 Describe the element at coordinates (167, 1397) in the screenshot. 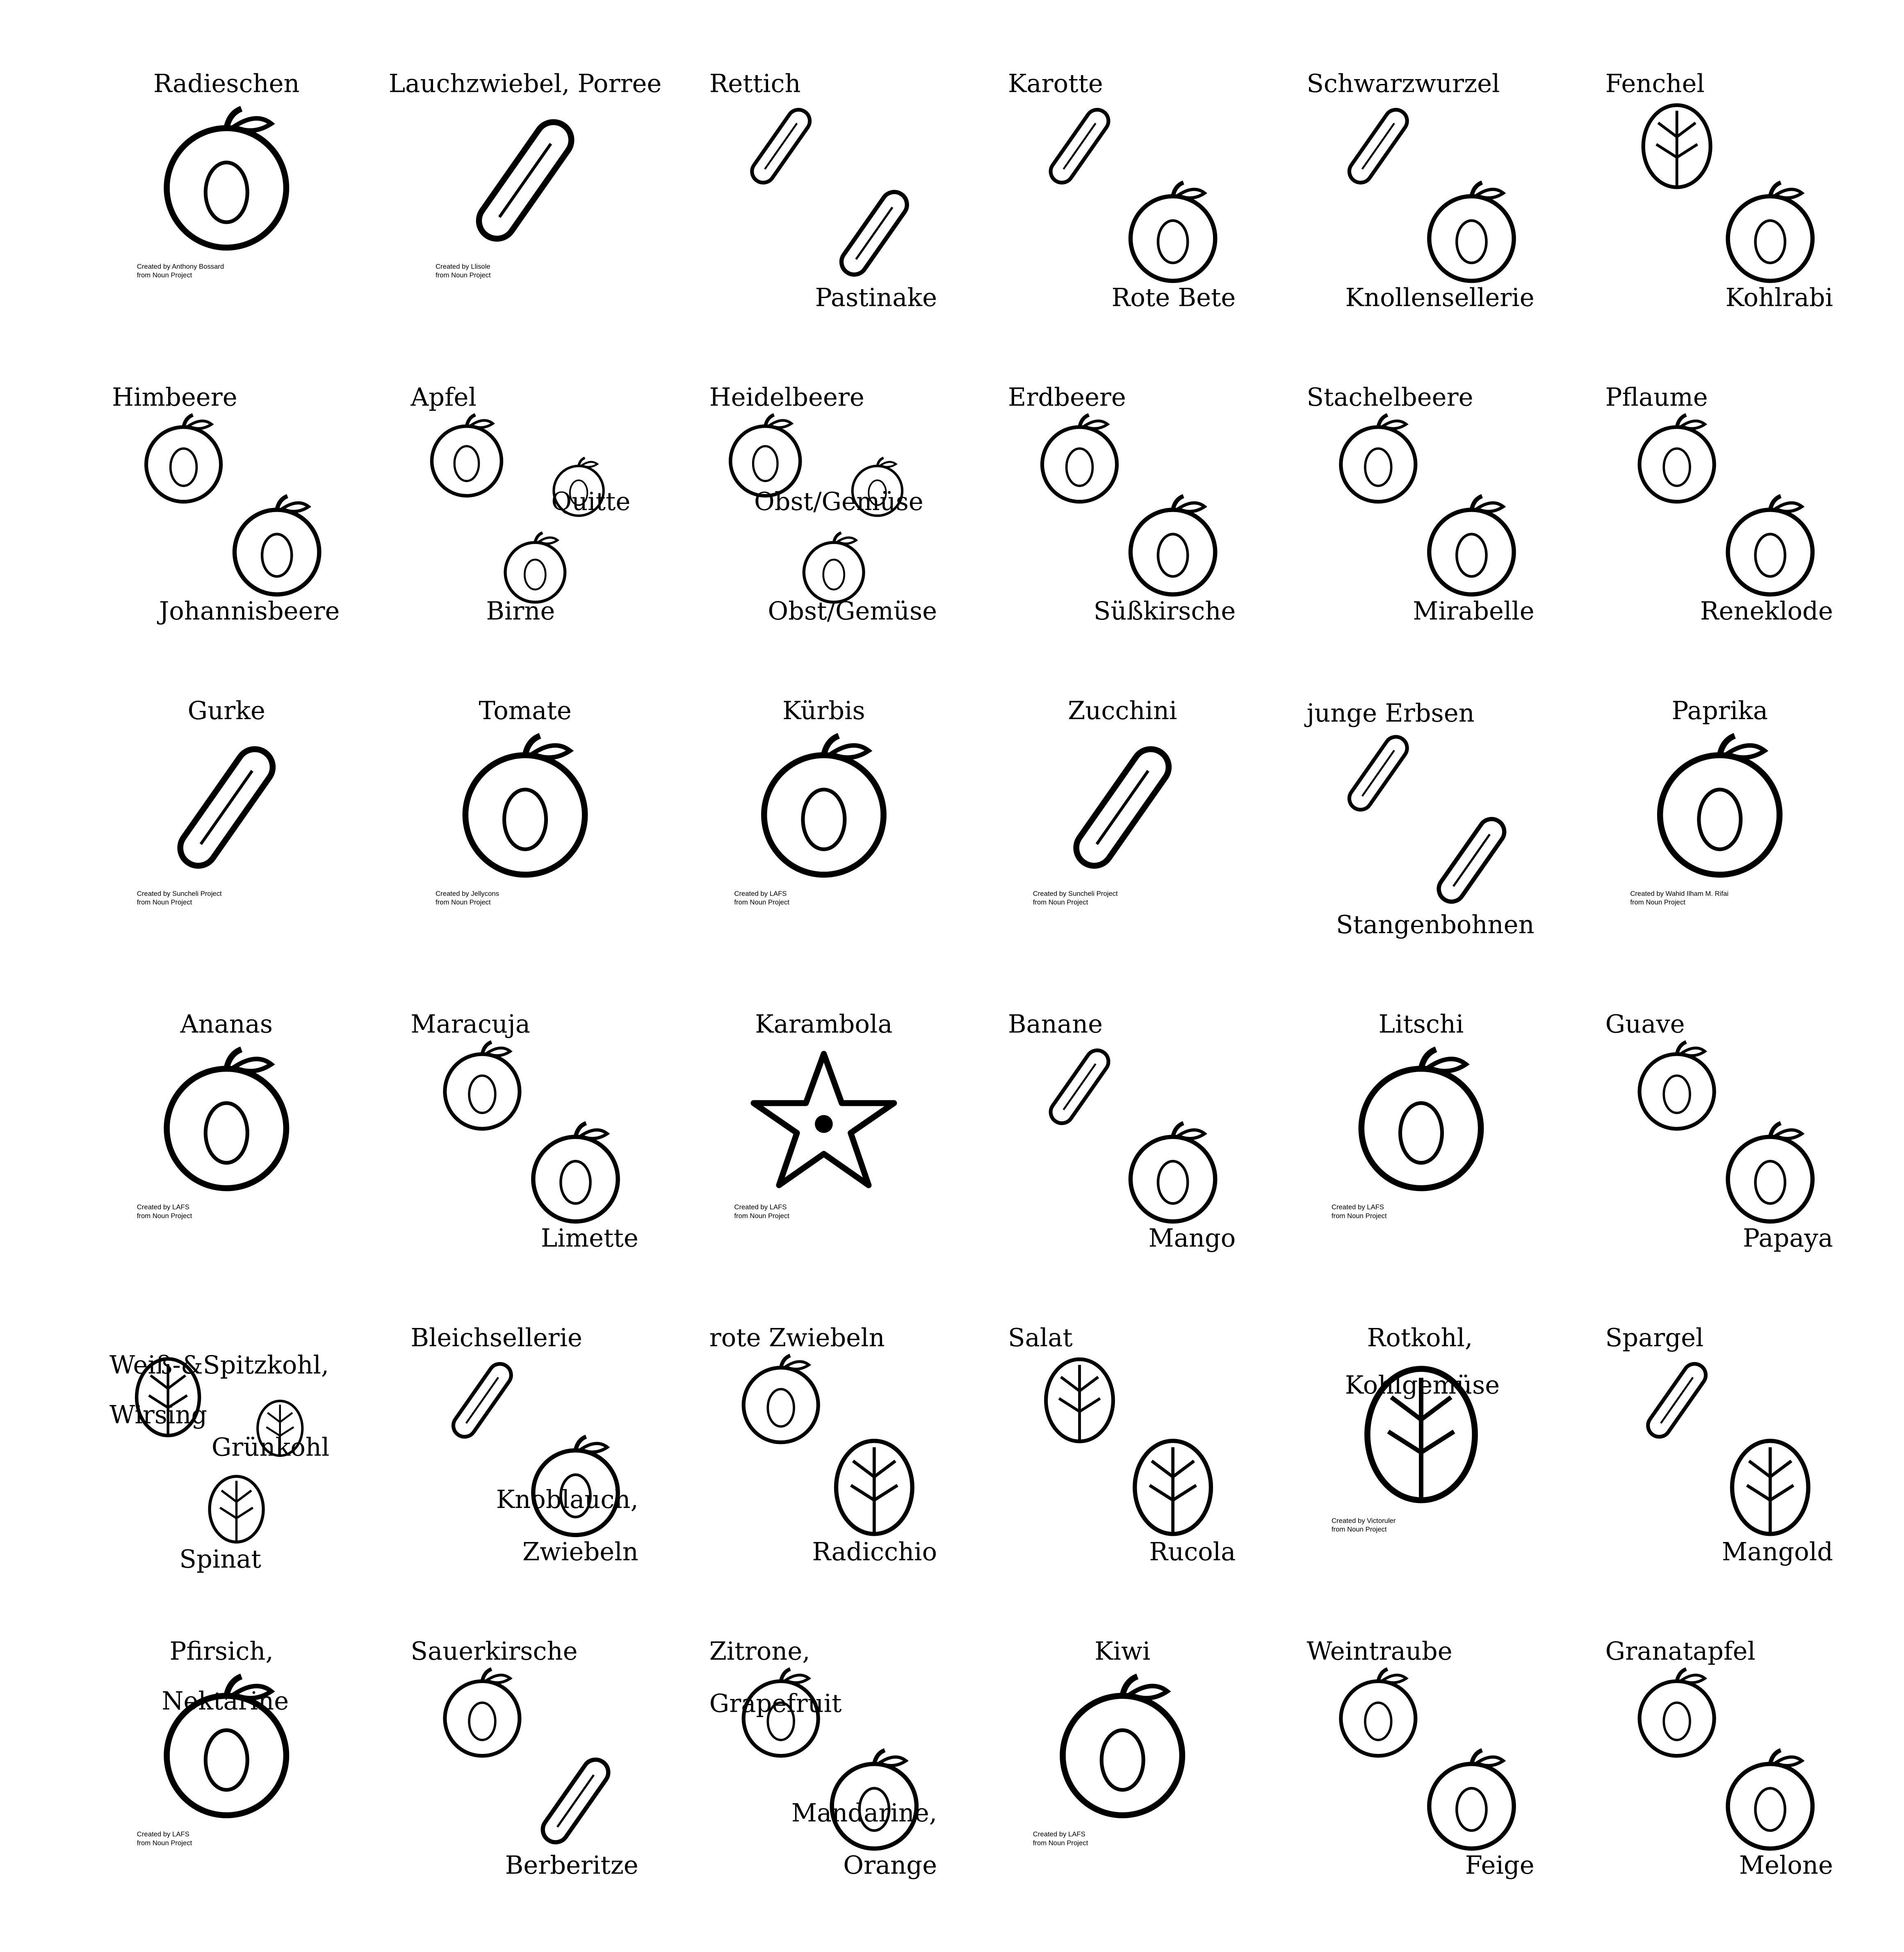

I see `cabbage-icon` at that location.